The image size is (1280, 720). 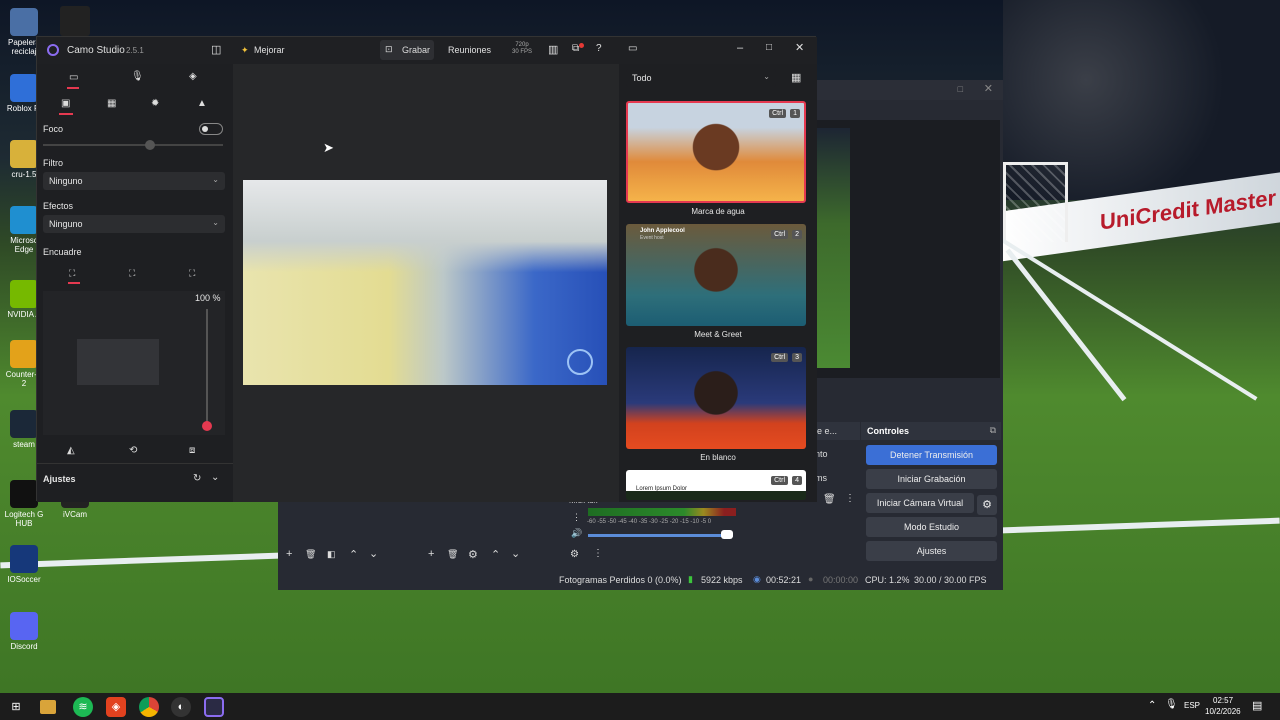 I want to click on layers-tab-icon: ◈, so click(x=193, y=76).